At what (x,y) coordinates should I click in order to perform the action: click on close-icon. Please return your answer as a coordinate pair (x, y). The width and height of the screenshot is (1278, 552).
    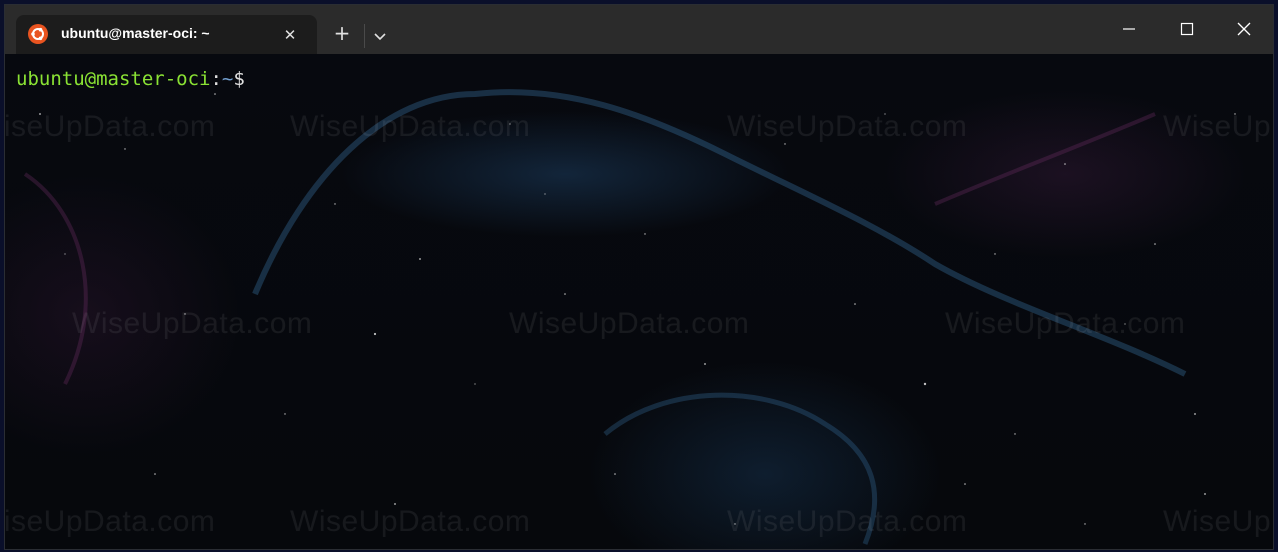
    Looking at the image, I should click on (1244, 29).